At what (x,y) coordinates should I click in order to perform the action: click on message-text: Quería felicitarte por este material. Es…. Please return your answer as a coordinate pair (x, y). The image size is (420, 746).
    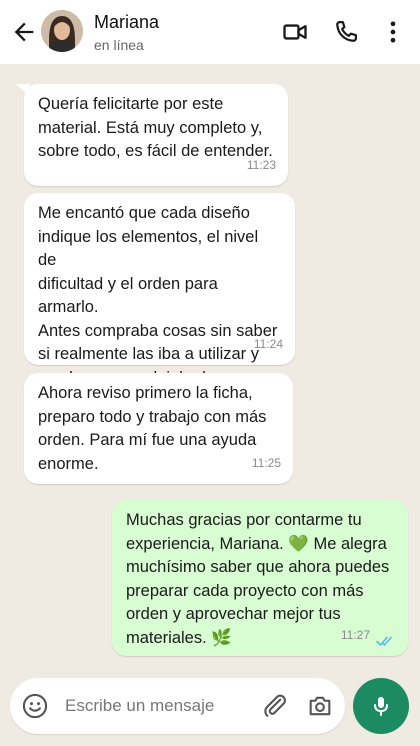
    Looking at the image, I should click on (155, 127).